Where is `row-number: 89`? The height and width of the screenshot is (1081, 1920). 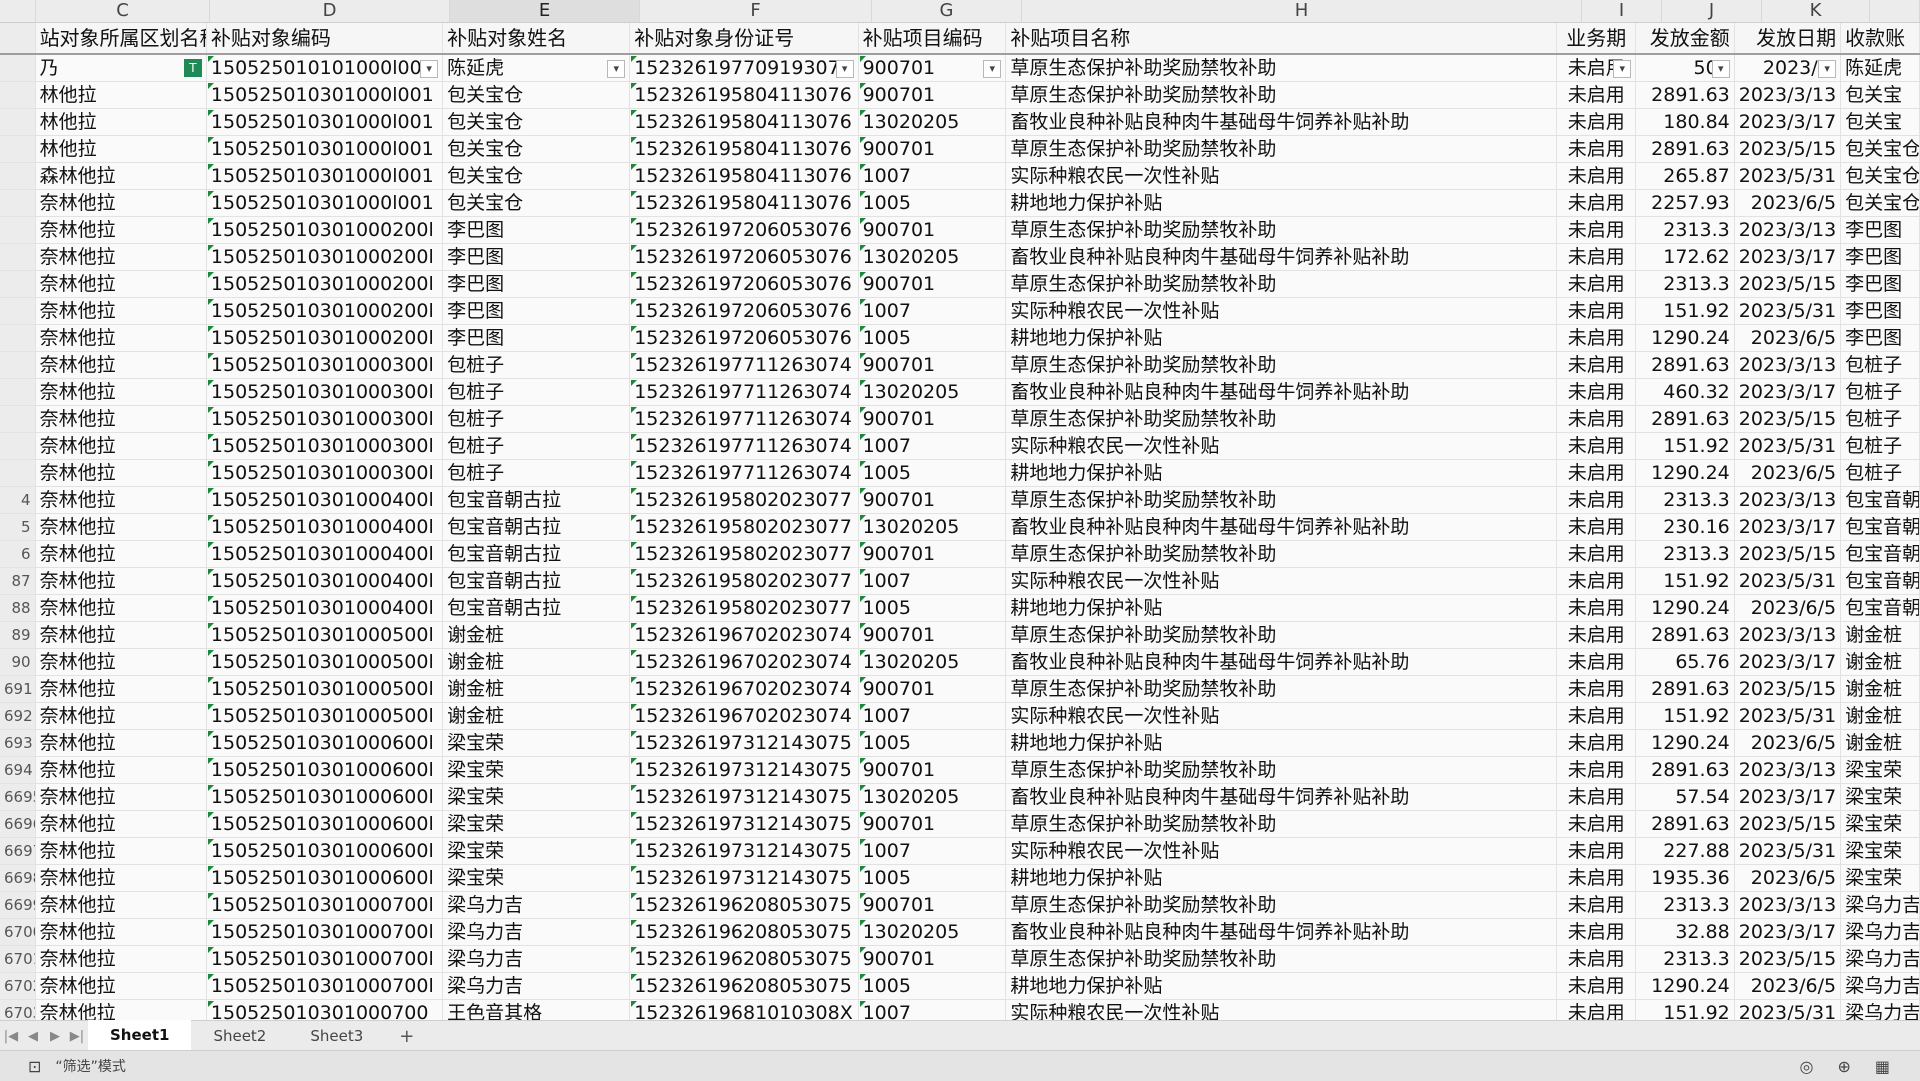 row-number: 89 is located at coordinates (18, 635).